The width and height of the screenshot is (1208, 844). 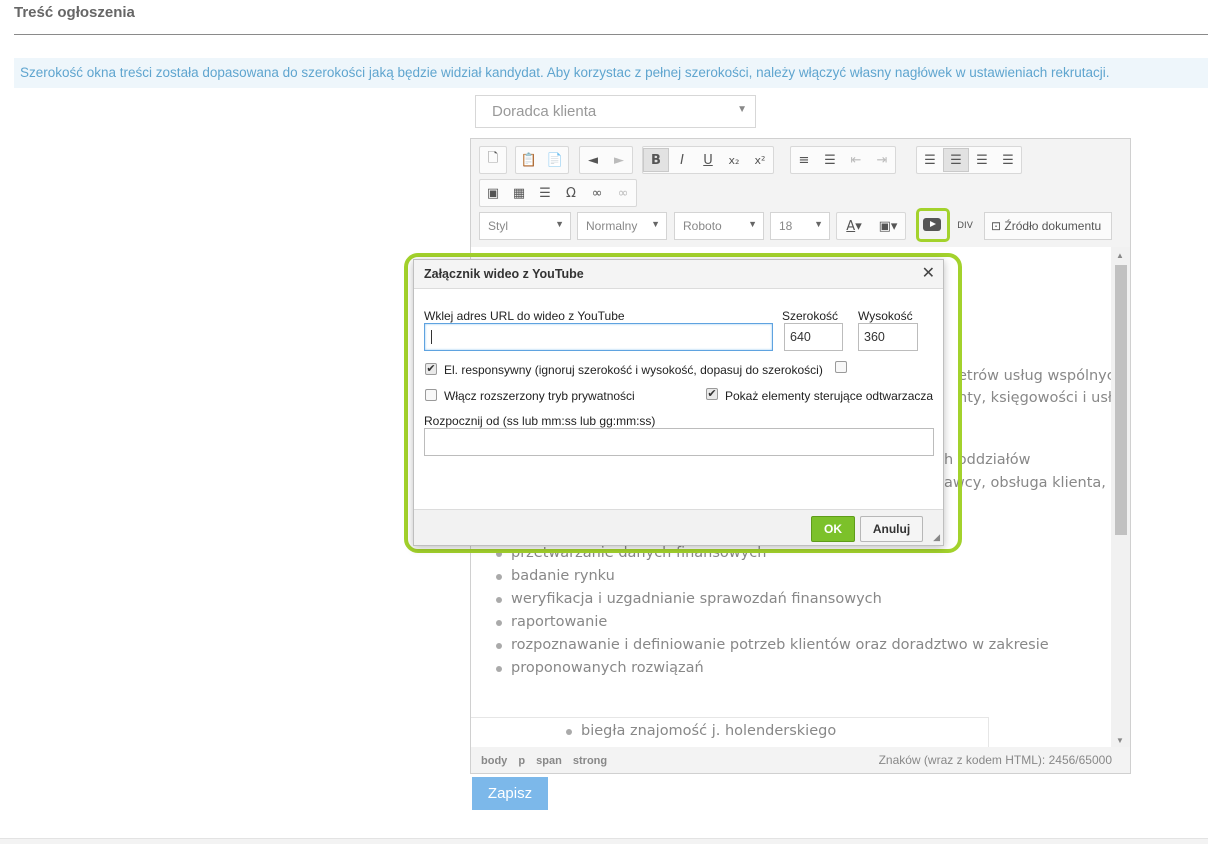 I want to click on indent-icon: ⇥, so click(x=882, y=160).